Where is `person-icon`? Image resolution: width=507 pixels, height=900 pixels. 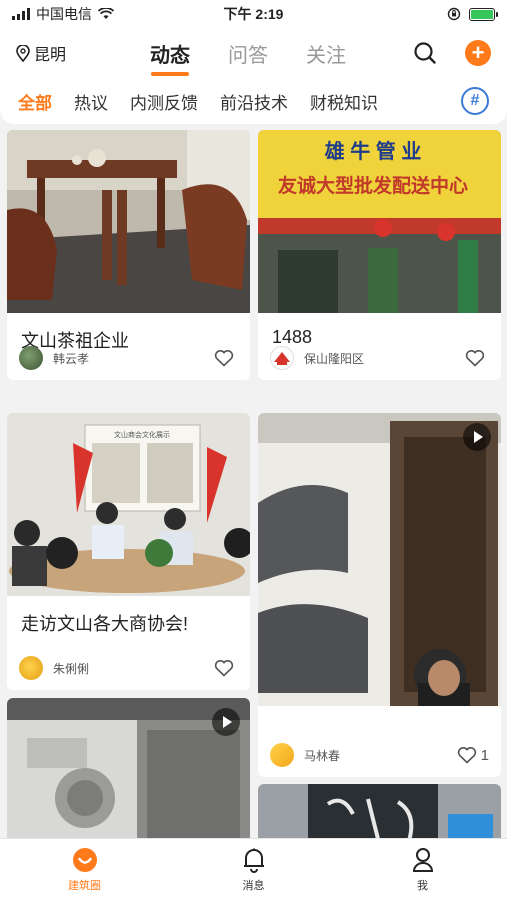
person-icon is located at coordinates (422, 859).